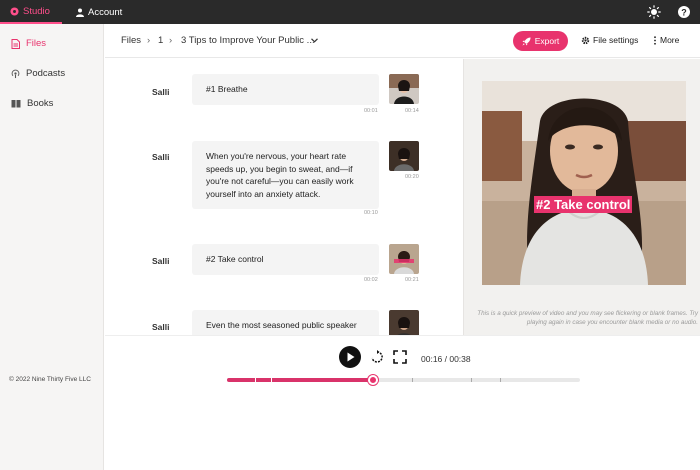 The image size is (700, 470). I want to click on tab-studio: Studio, so click(31, 12).